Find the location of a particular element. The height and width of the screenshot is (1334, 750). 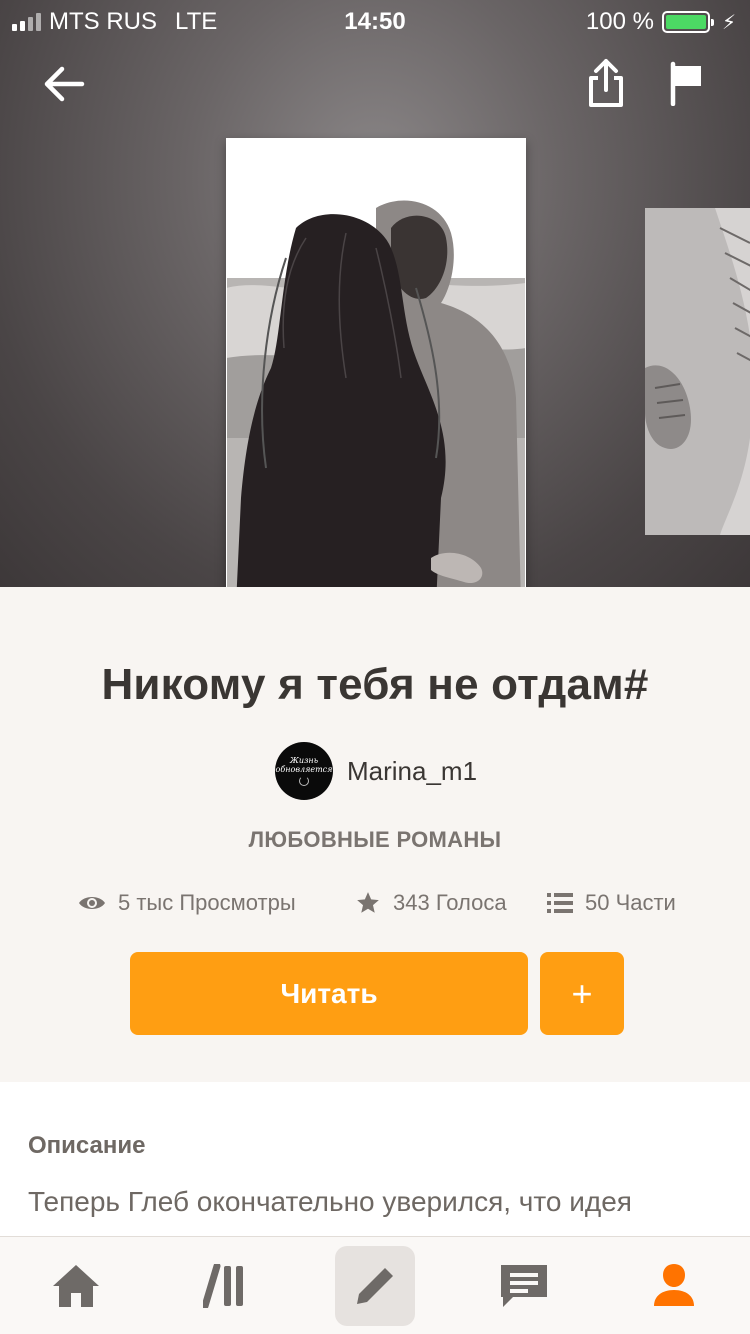

next-story-cover is located at coordinates (697, 371).